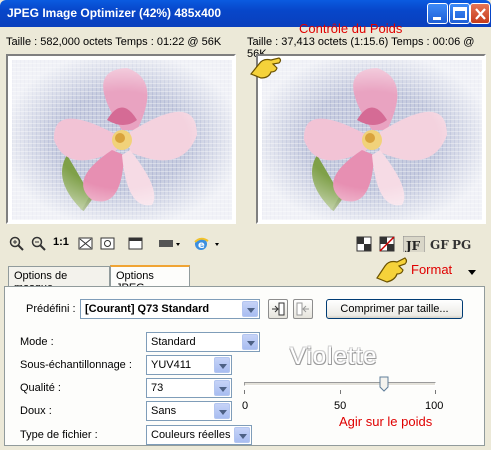  I want to click on fit-window-icon, so click(86, 244).